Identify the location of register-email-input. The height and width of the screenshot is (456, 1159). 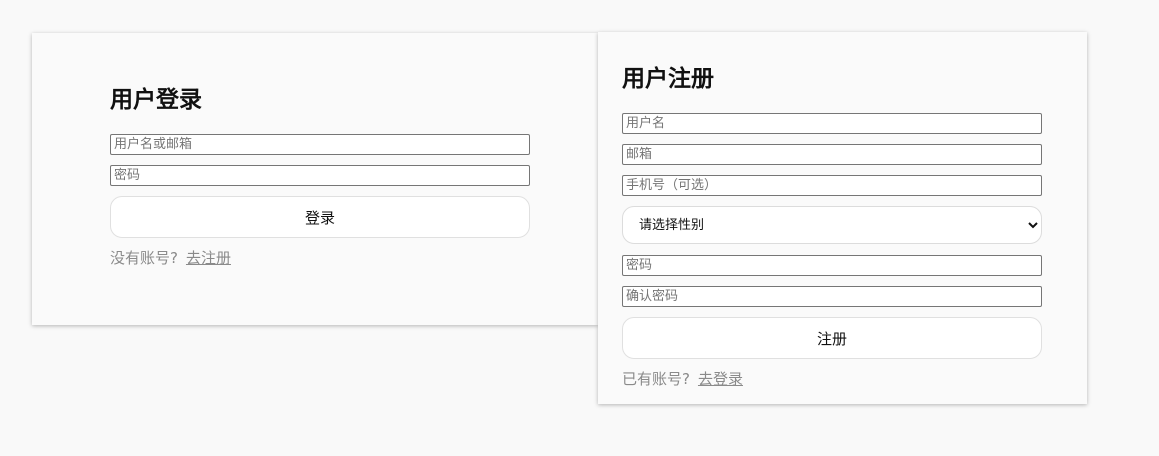
(832, 154).